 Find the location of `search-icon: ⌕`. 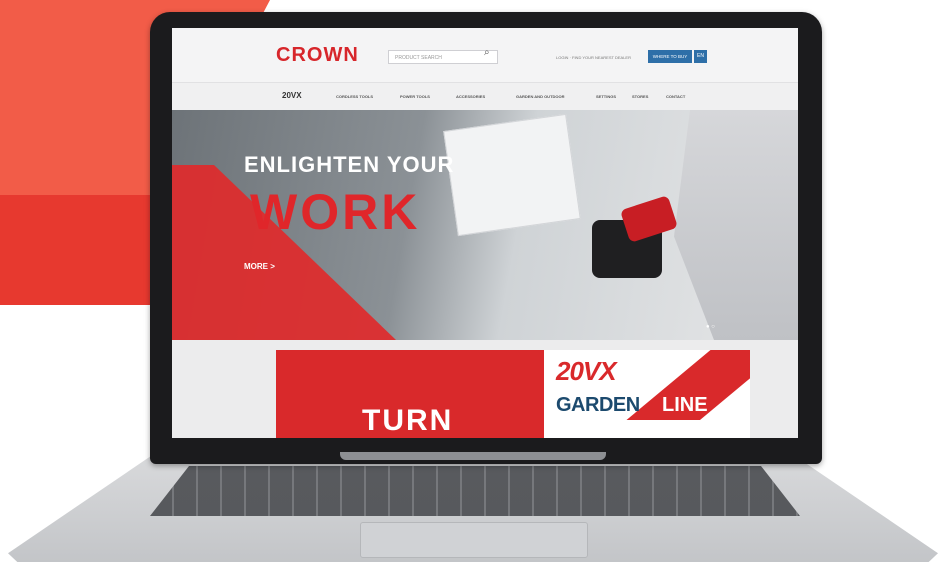

search-icon: ⌕ is located at coordinates (487, 52).